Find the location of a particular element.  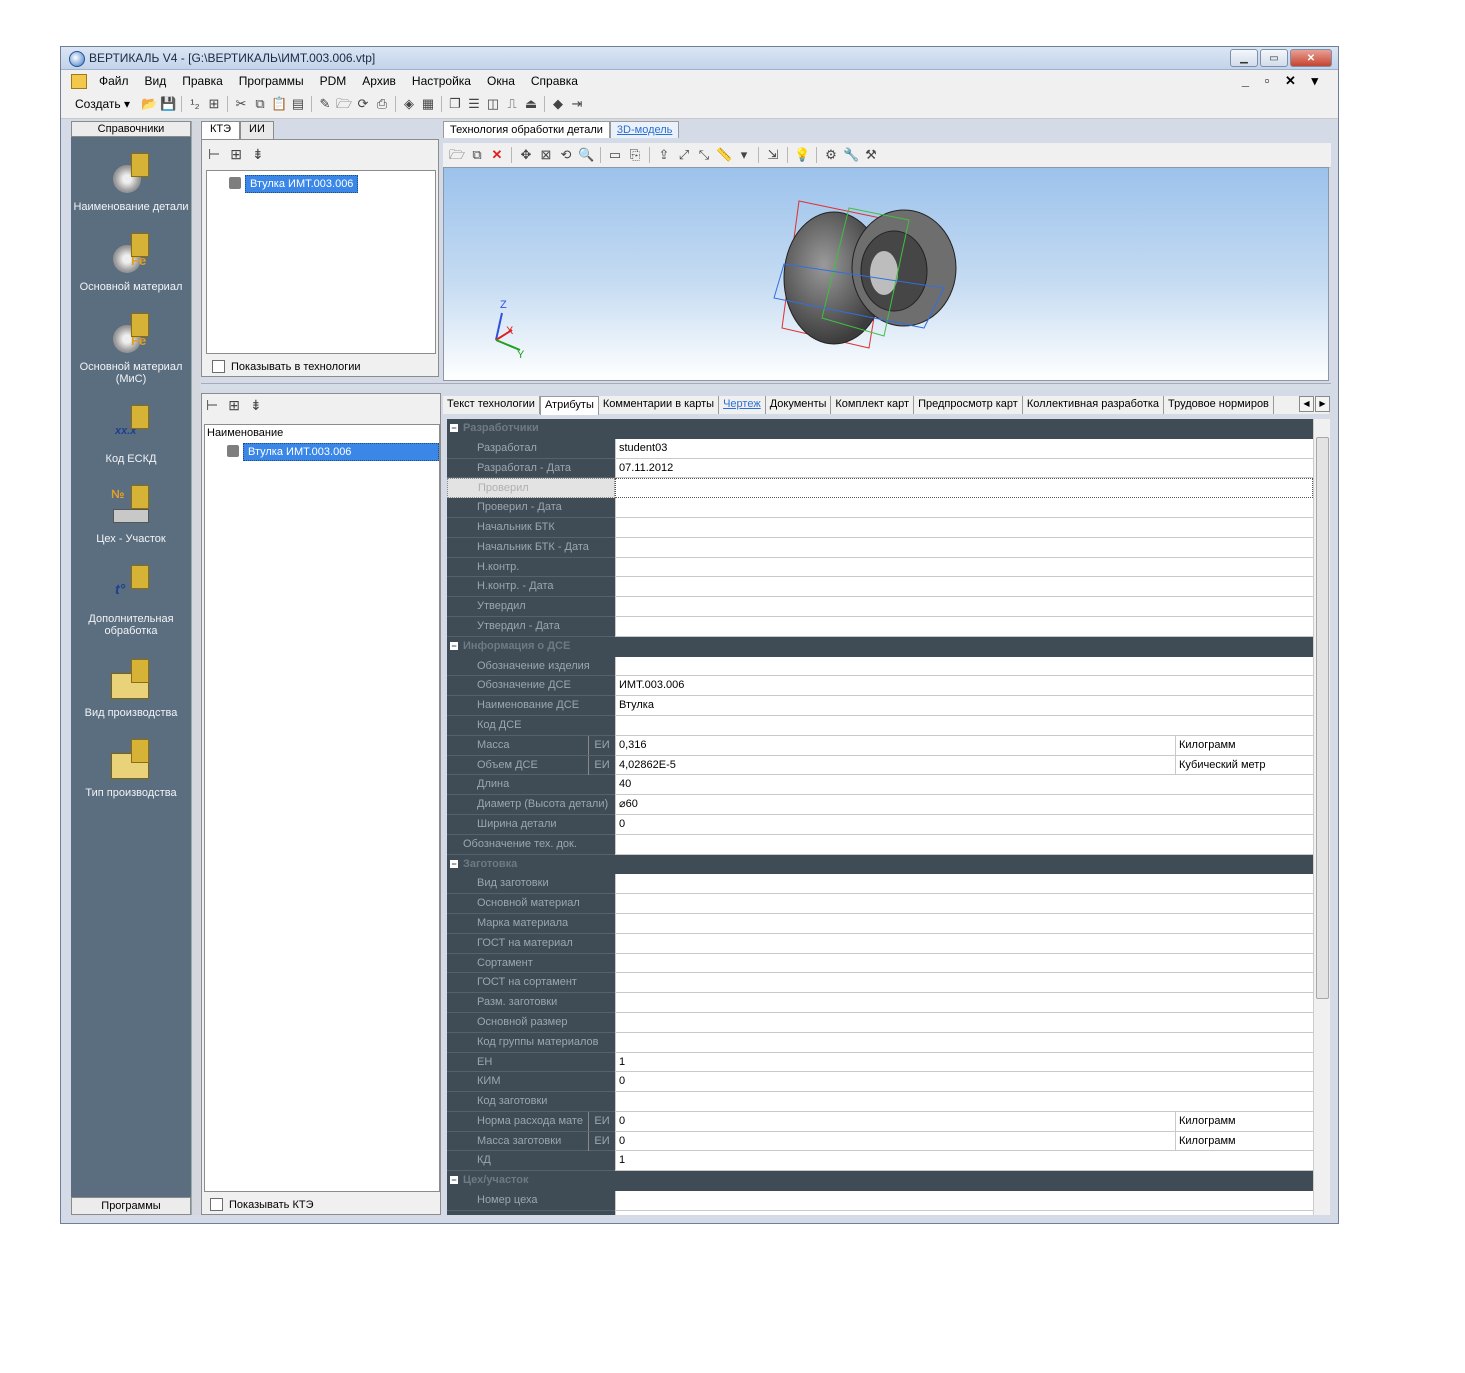

3d-viewport: Z X Y is located at coordinates (886, 274).